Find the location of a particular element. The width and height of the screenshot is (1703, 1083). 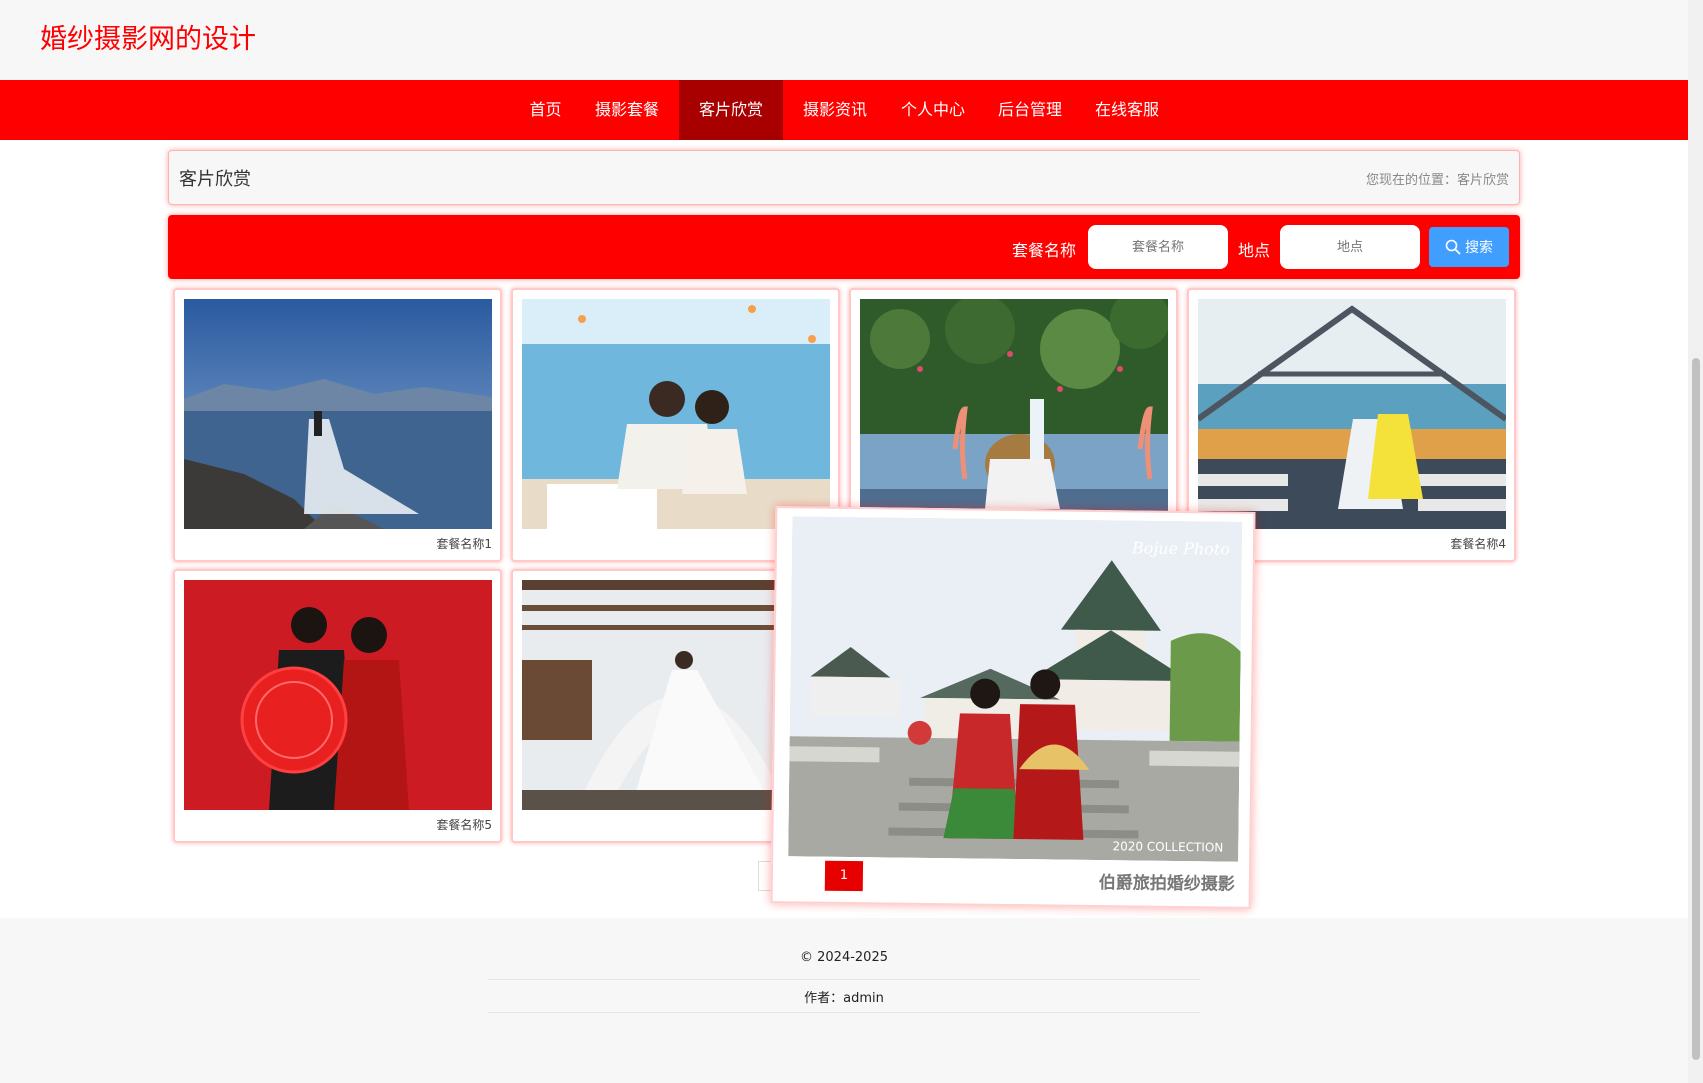

footer-copyright: © 2024-2025 is located at coordinates (844, 957).